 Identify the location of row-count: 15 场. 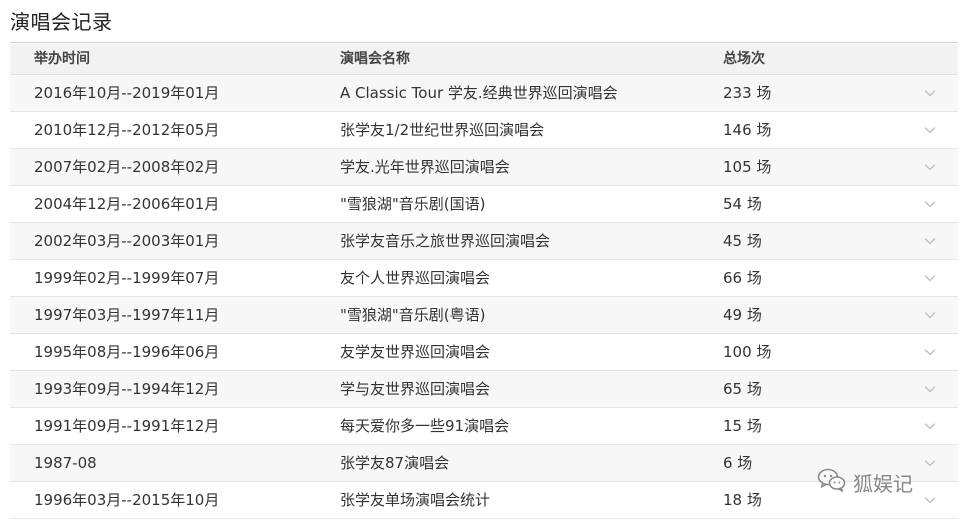
(742, 426).